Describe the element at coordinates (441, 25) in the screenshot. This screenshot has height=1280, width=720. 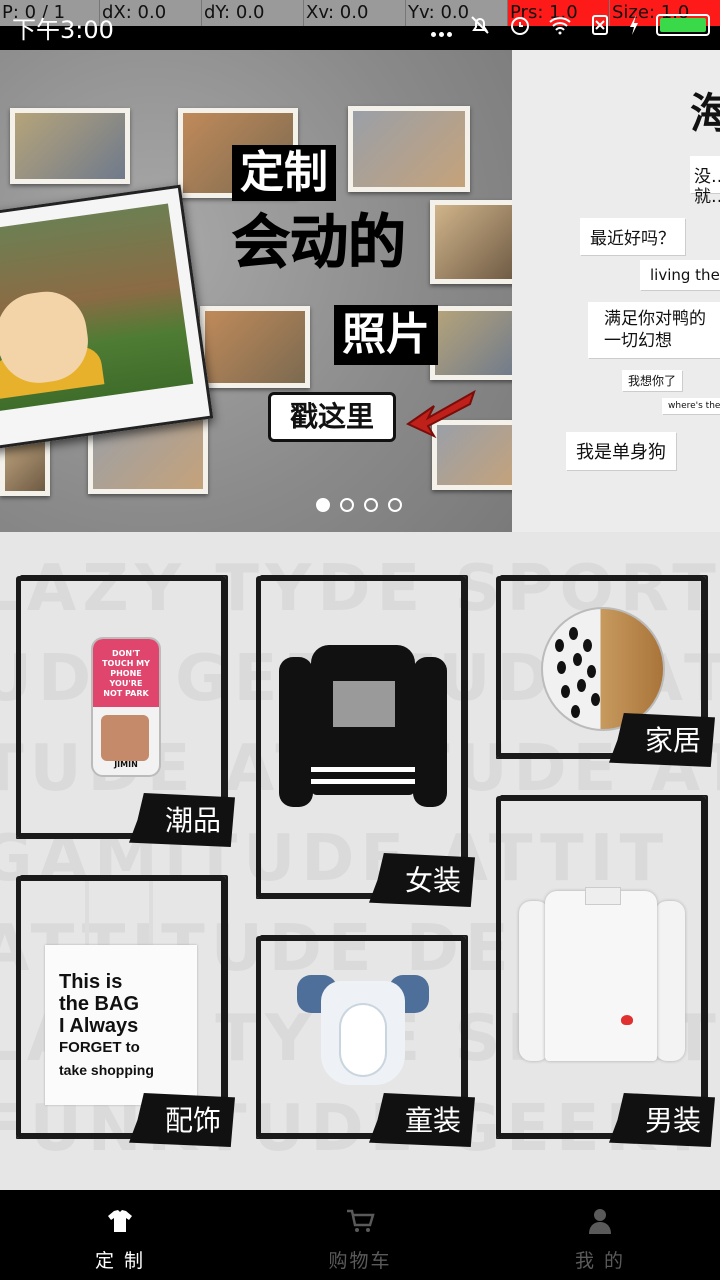
I see `more-notifications-icon` at that location.